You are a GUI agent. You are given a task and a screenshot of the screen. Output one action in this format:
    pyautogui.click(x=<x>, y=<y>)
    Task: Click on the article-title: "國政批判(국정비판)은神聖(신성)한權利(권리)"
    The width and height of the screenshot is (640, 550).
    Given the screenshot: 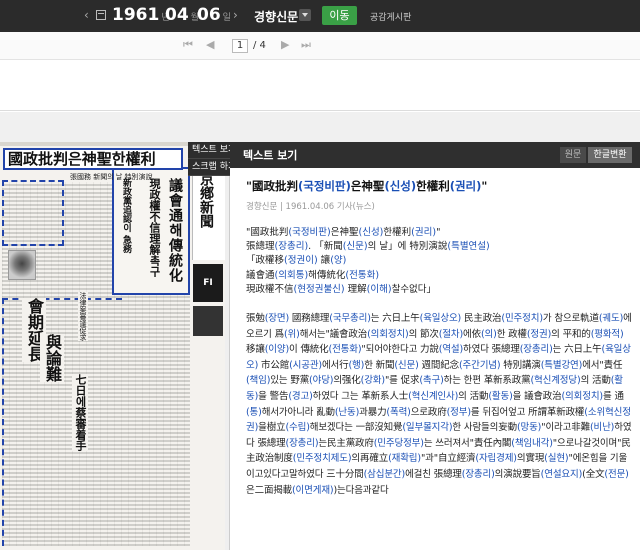 What is the action you would take?
    pyautogui.click(x=367, y=186)
    